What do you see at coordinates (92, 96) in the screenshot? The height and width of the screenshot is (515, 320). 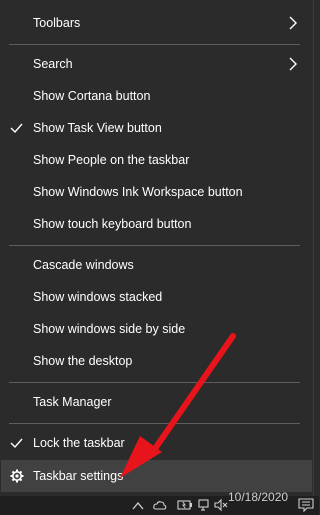 I see `menu-item-label: Show Cortana button` at bounding box center [92, 96].